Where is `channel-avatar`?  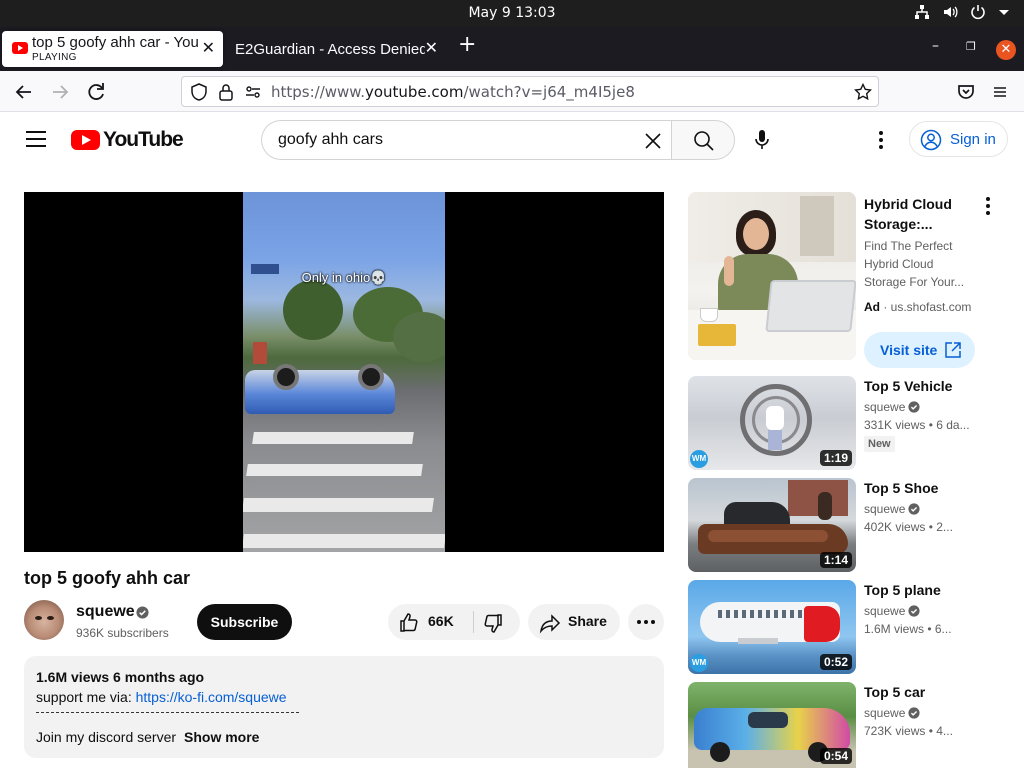
channel-avatar is located at coordinates (44, 620).